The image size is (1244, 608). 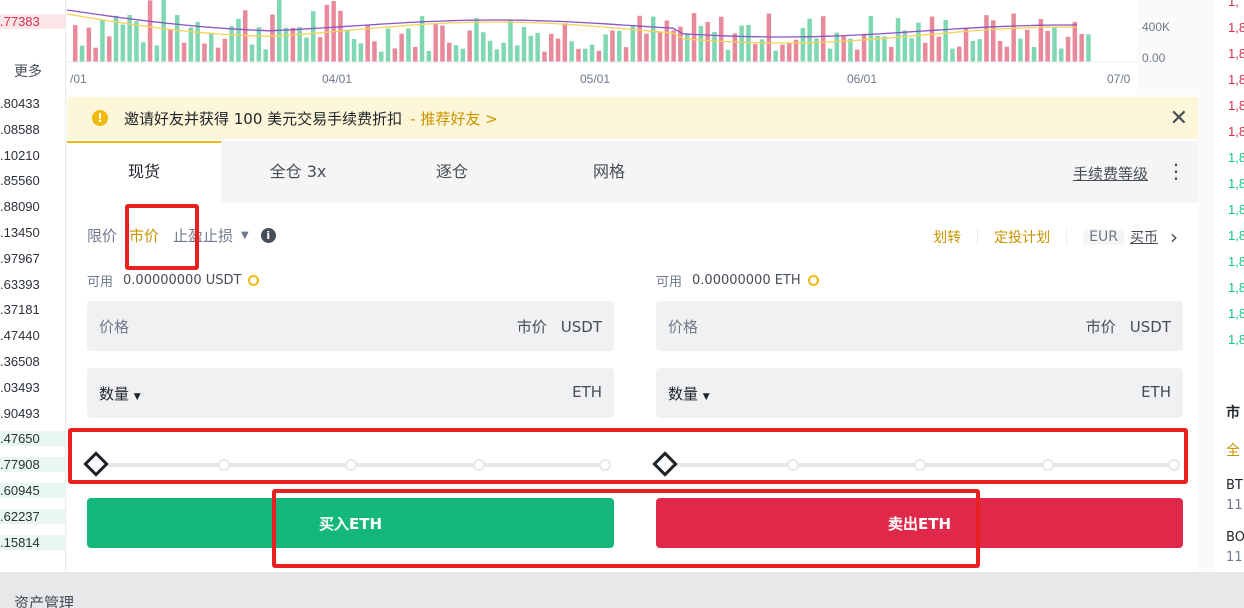 I want to click on buy-crypto-link: 买币, so click(x=1144, y=237).